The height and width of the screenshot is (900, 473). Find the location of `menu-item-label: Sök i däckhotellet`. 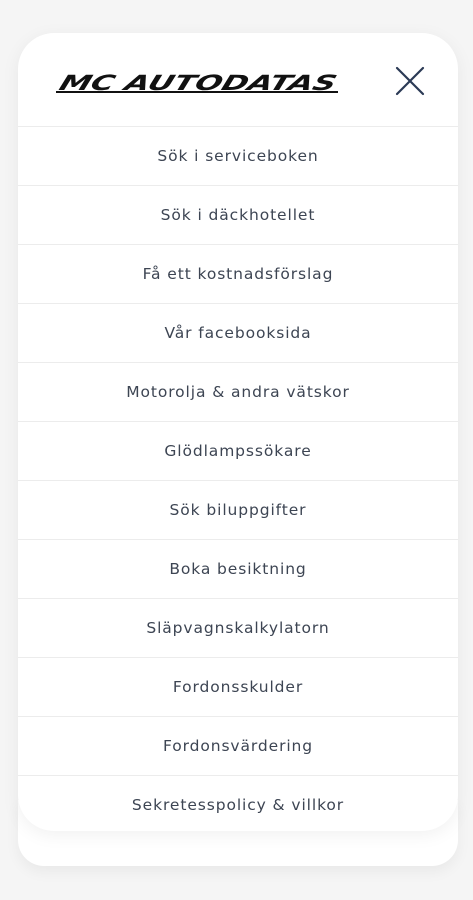

menu-item-label: Sök i däckhotellet is located at coordinates (238, 215).